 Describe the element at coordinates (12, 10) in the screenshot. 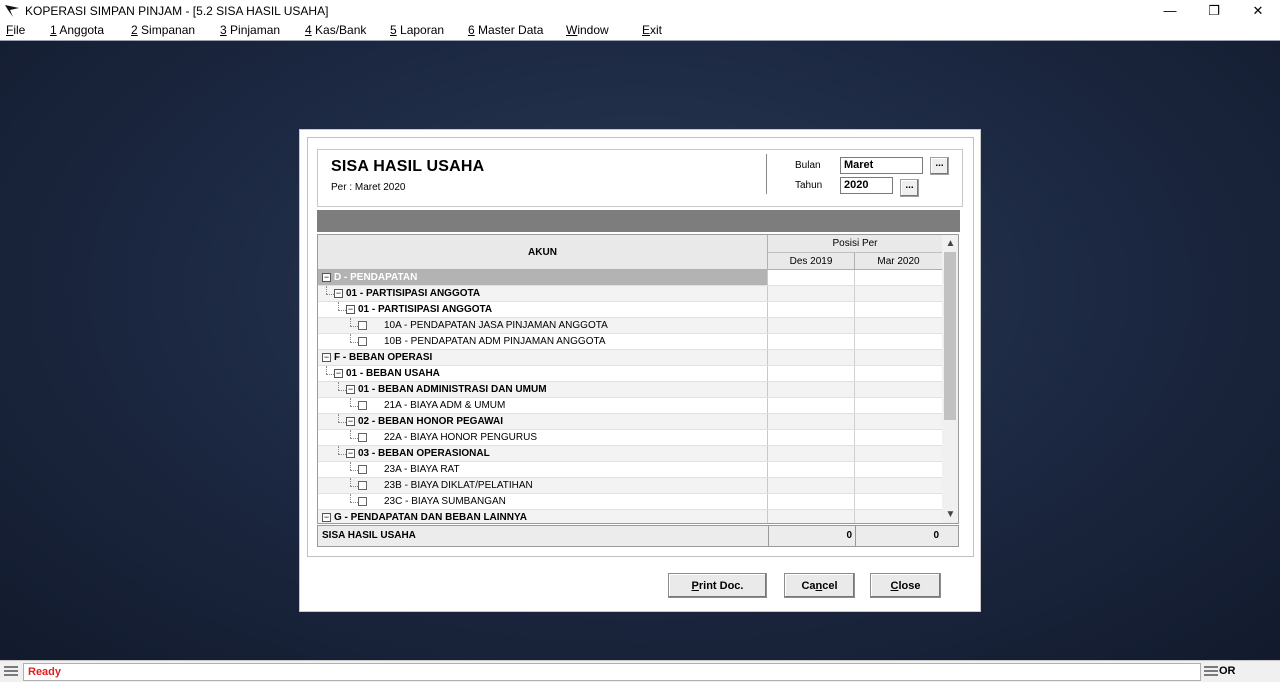

I see `app-logo-icon` at that location.